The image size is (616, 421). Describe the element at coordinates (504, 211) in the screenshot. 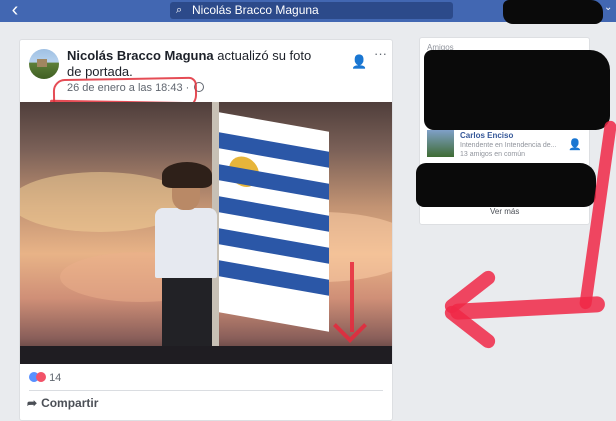

I see `see-more-link: Ver más` at that location.